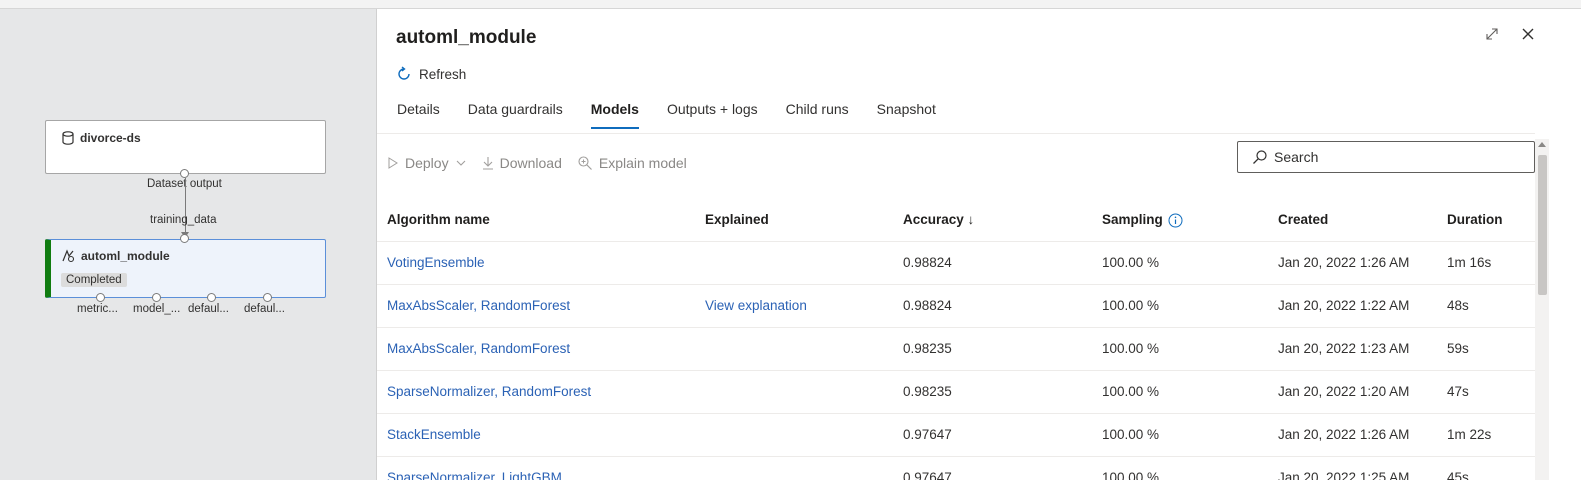 This screenshot has width=1581, height=480. I want to click on tab-snapshot: Snapshot, so click(906, 115).